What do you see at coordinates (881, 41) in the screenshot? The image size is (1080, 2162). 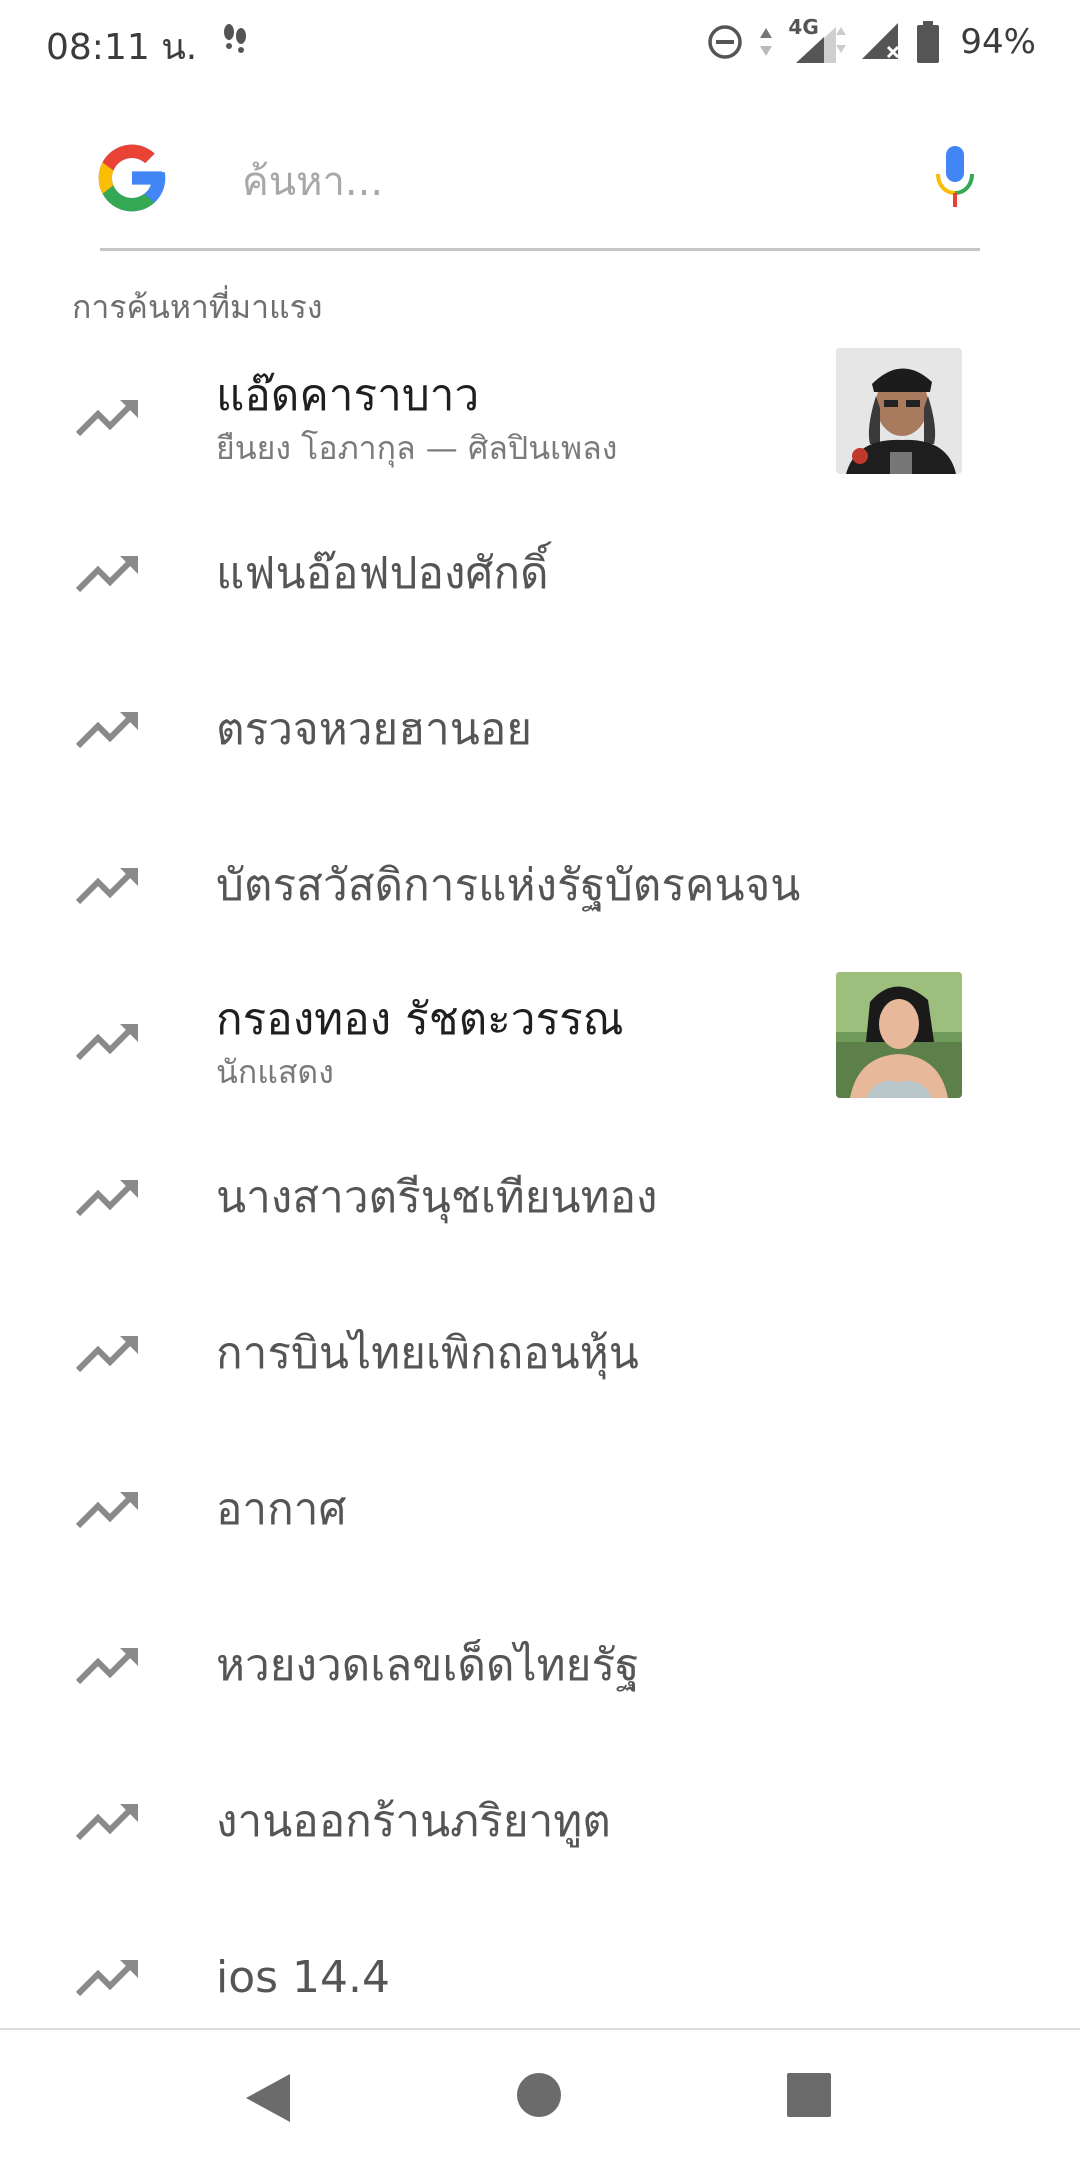 I see `cell-signal-no-sim-icon` at bounding box center [881, 41].